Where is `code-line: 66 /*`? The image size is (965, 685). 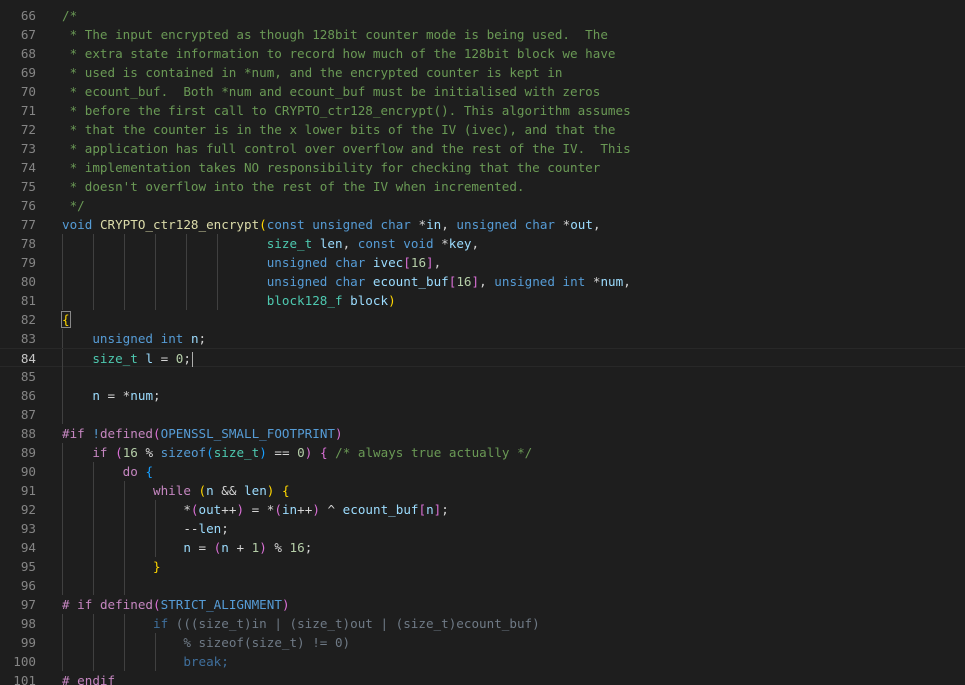
code-line: 66 /* is located at coordinates (482, 15).